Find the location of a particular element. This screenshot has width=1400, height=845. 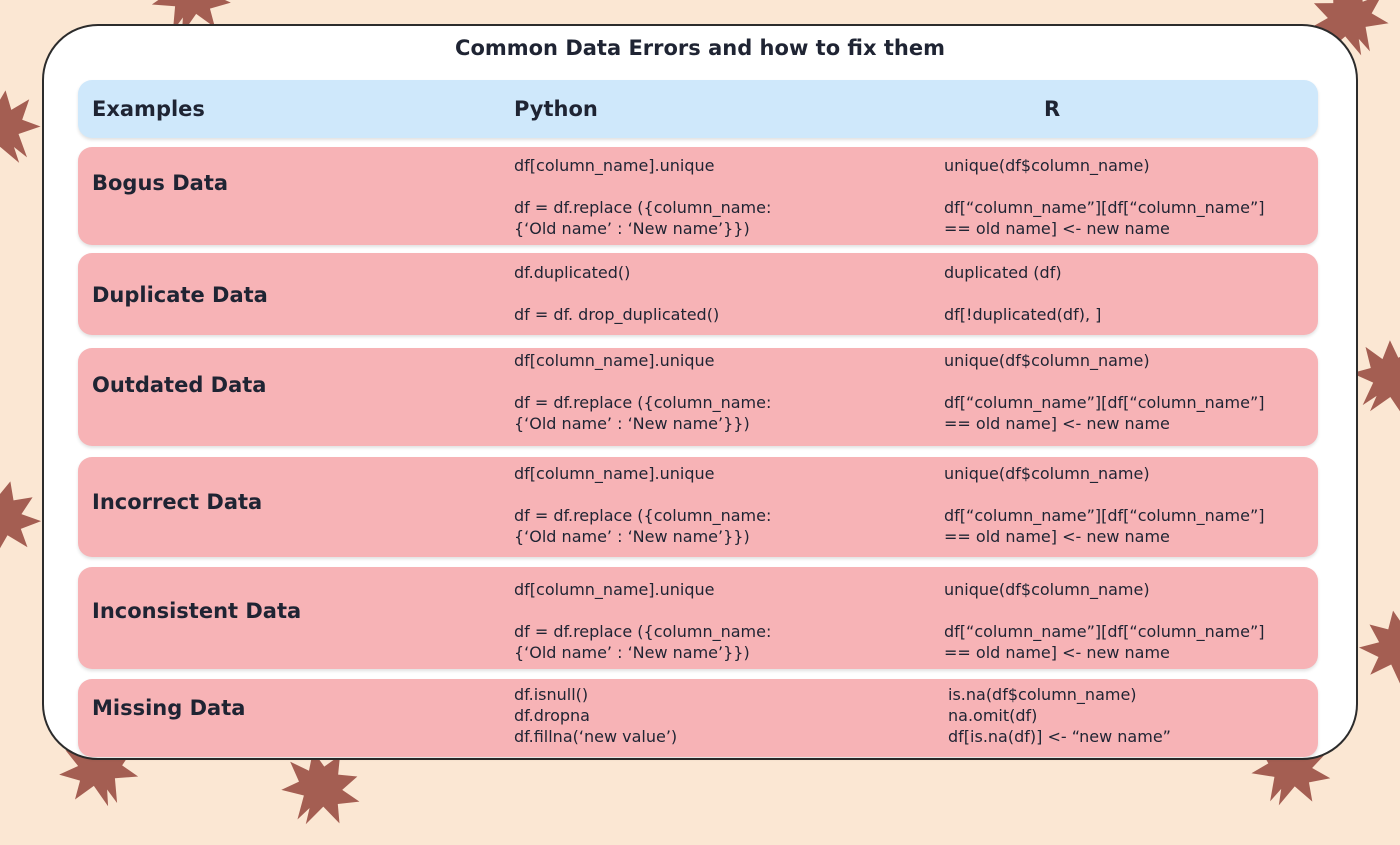

r-code: df[!duplicated(df), ] is located at coordinates (1023, 314).